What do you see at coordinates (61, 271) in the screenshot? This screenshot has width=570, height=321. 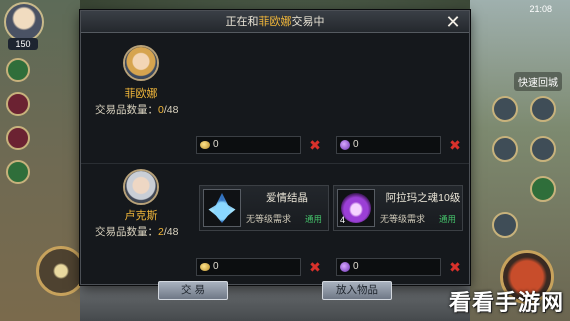 I see `virtual-joystick` at bounding box center [61, 271].